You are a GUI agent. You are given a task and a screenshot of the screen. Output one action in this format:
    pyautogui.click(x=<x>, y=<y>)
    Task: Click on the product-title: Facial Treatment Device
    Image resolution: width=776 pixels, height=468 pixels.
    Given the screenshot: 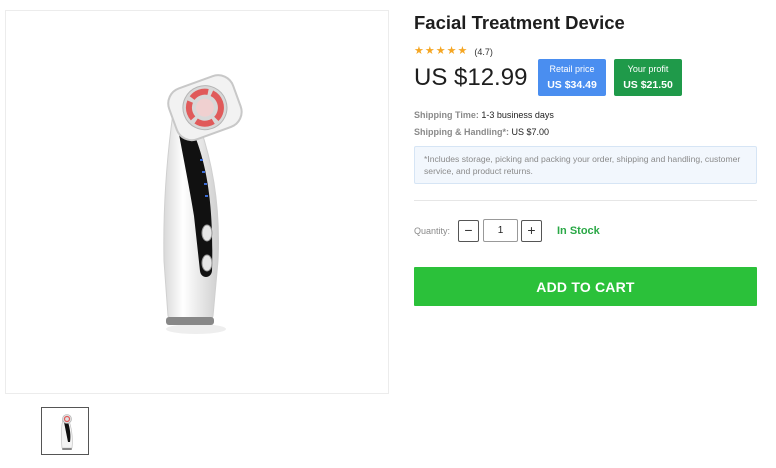 What is the action you would take?
    pyautogui.click(x=519, y=22)
    